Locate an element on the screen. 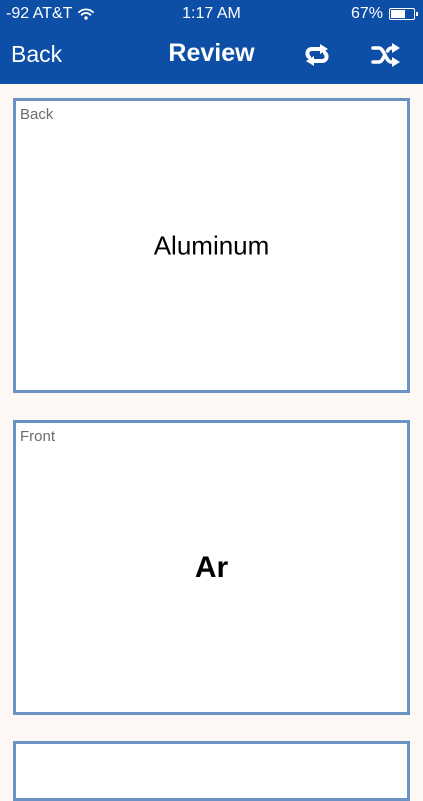  card-side-label: Front is located at coordinates (38, 436).